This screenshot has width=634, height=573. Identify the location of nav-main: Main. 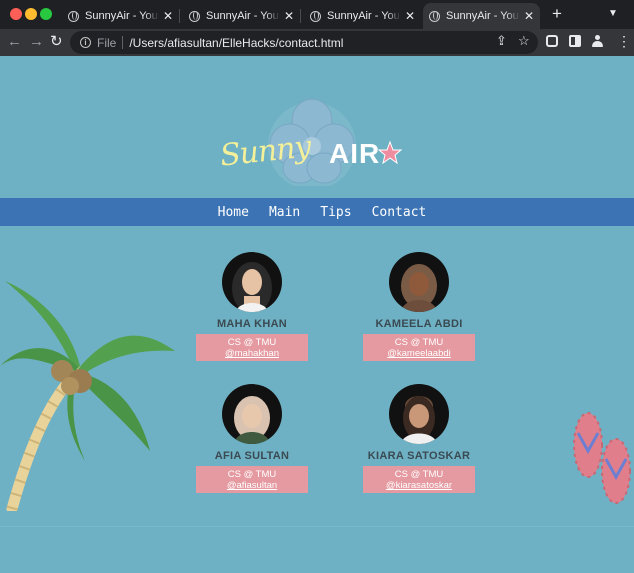
(284, 212).